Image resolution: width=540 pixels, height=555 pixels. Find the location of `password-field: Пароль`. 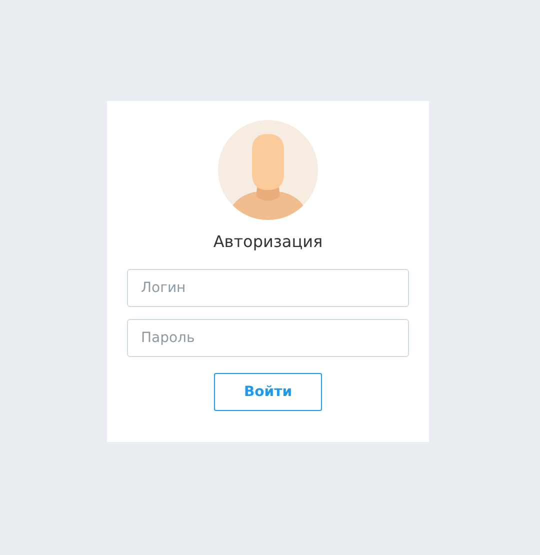

password-field: Пароль is located at coordinates (268, 338).